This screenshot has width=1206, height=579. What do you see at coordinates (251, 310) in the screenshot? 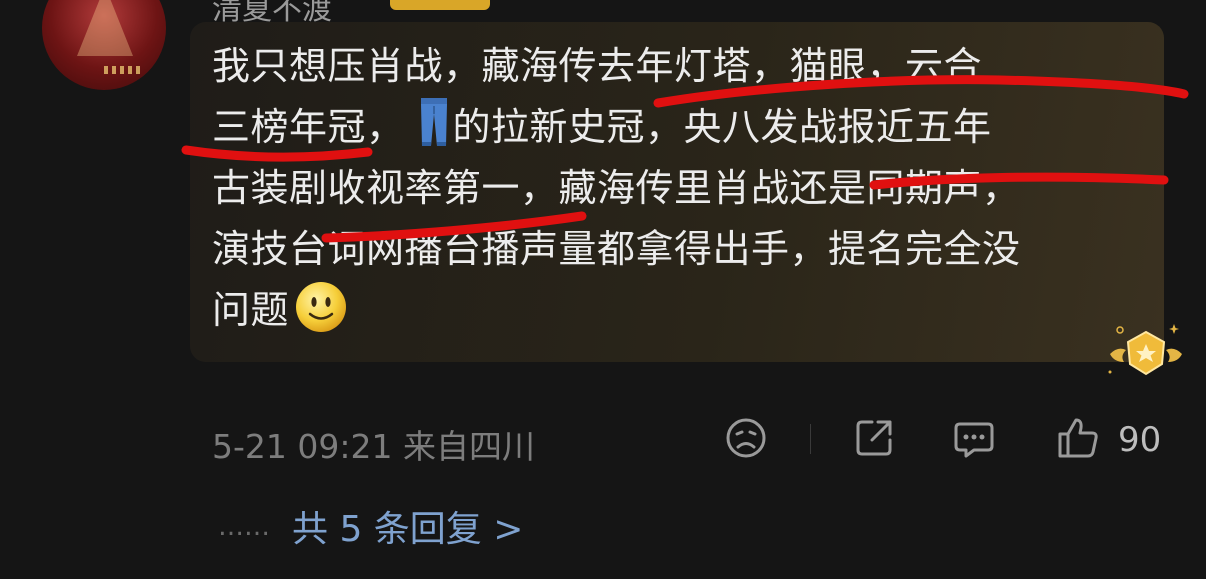
I see `comment-line-part: 问题` at bounding box center [251, 310].